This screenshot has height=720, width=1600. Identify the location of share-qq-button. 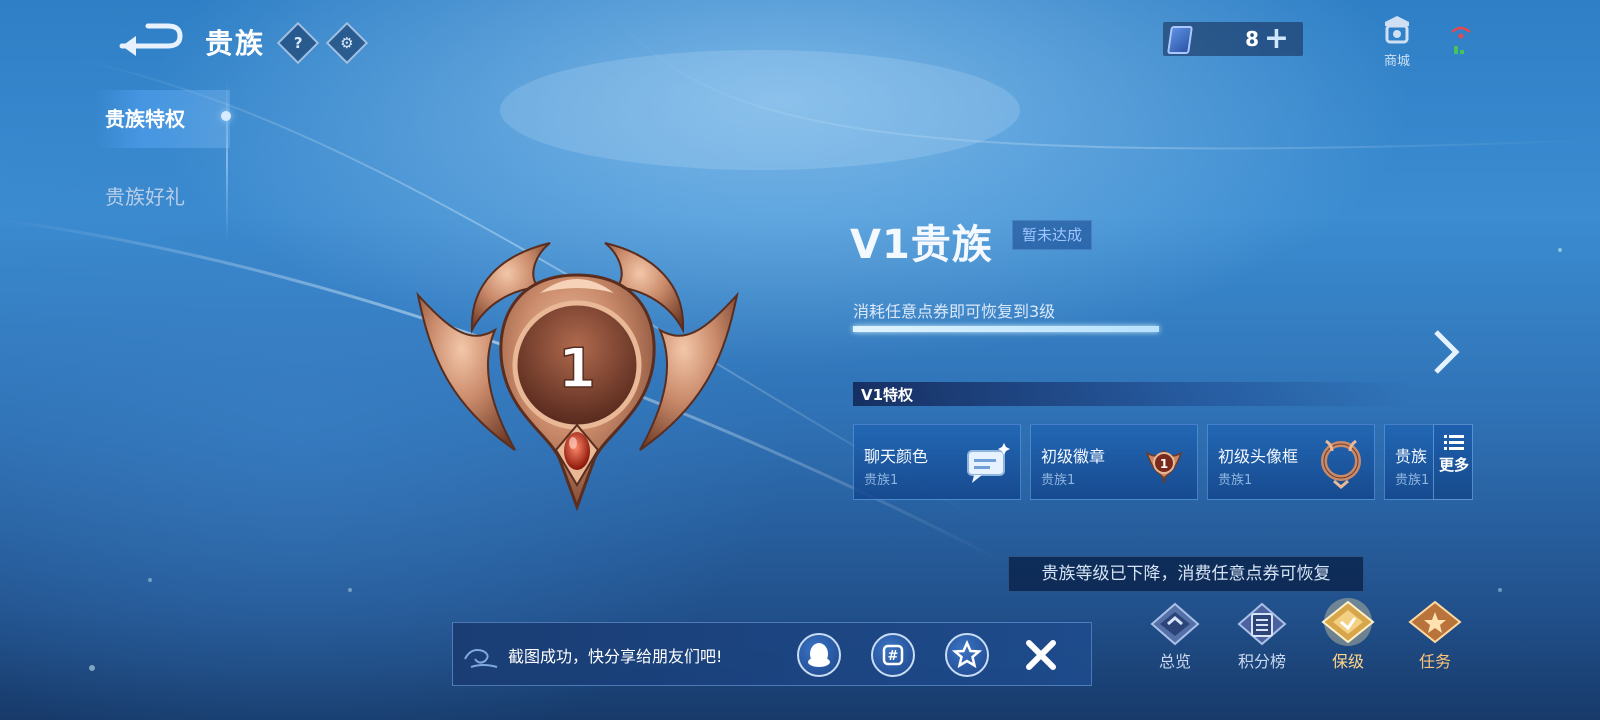
(819, 655).